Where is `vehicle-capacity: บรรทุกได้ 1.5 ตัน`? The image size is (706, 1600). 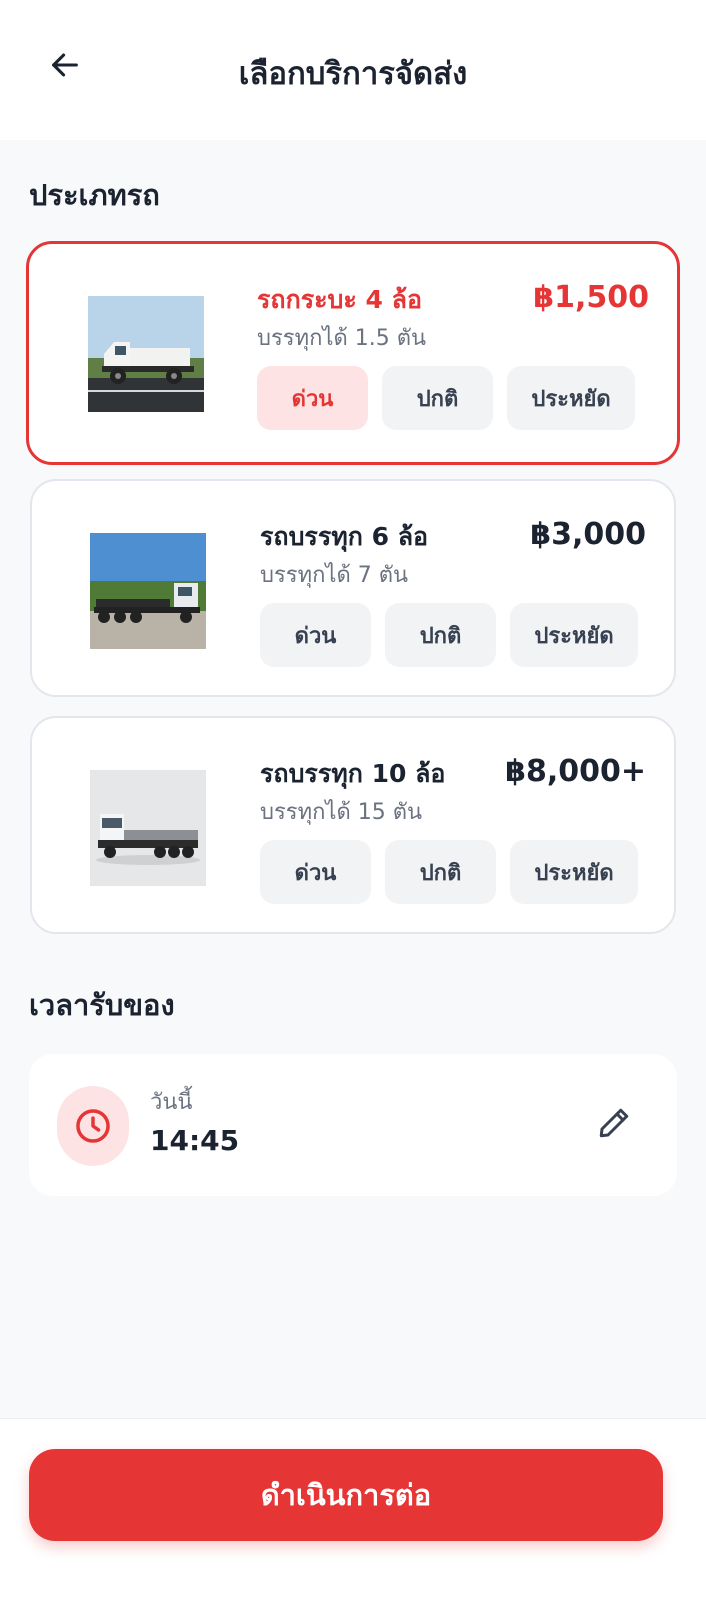 vehicle-capacity: บรรทุกได้ 1.5 ตัน is located at coordinates (342, 338).